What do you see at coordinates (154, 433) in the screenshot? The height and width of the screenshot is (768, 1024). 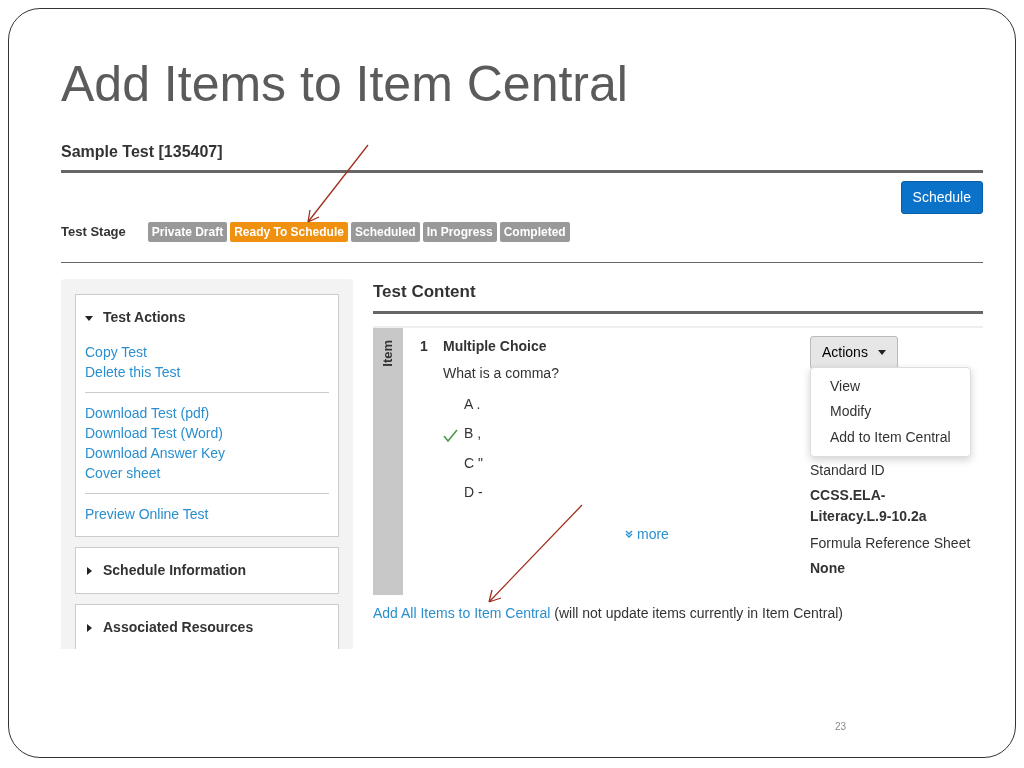 I see `action-link: Download Test (Word)` at bounding box center [154, 433].